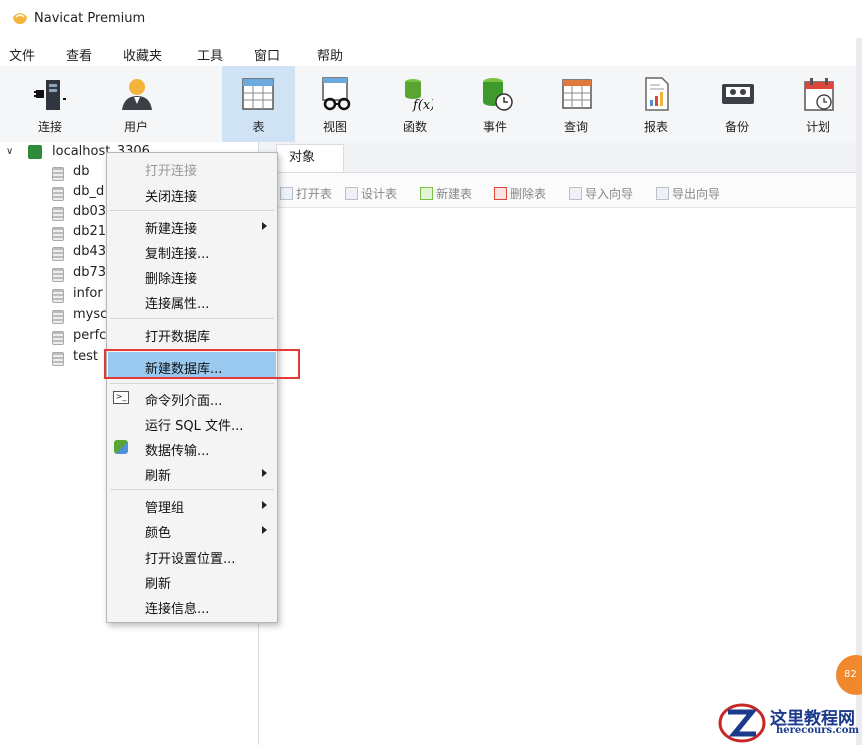 This screenshot has height=745, width=862. What do you see at coordinates (202, 364) in the screenshot?
I see `highlight-annotation-box` at bounding box center [202, 364].